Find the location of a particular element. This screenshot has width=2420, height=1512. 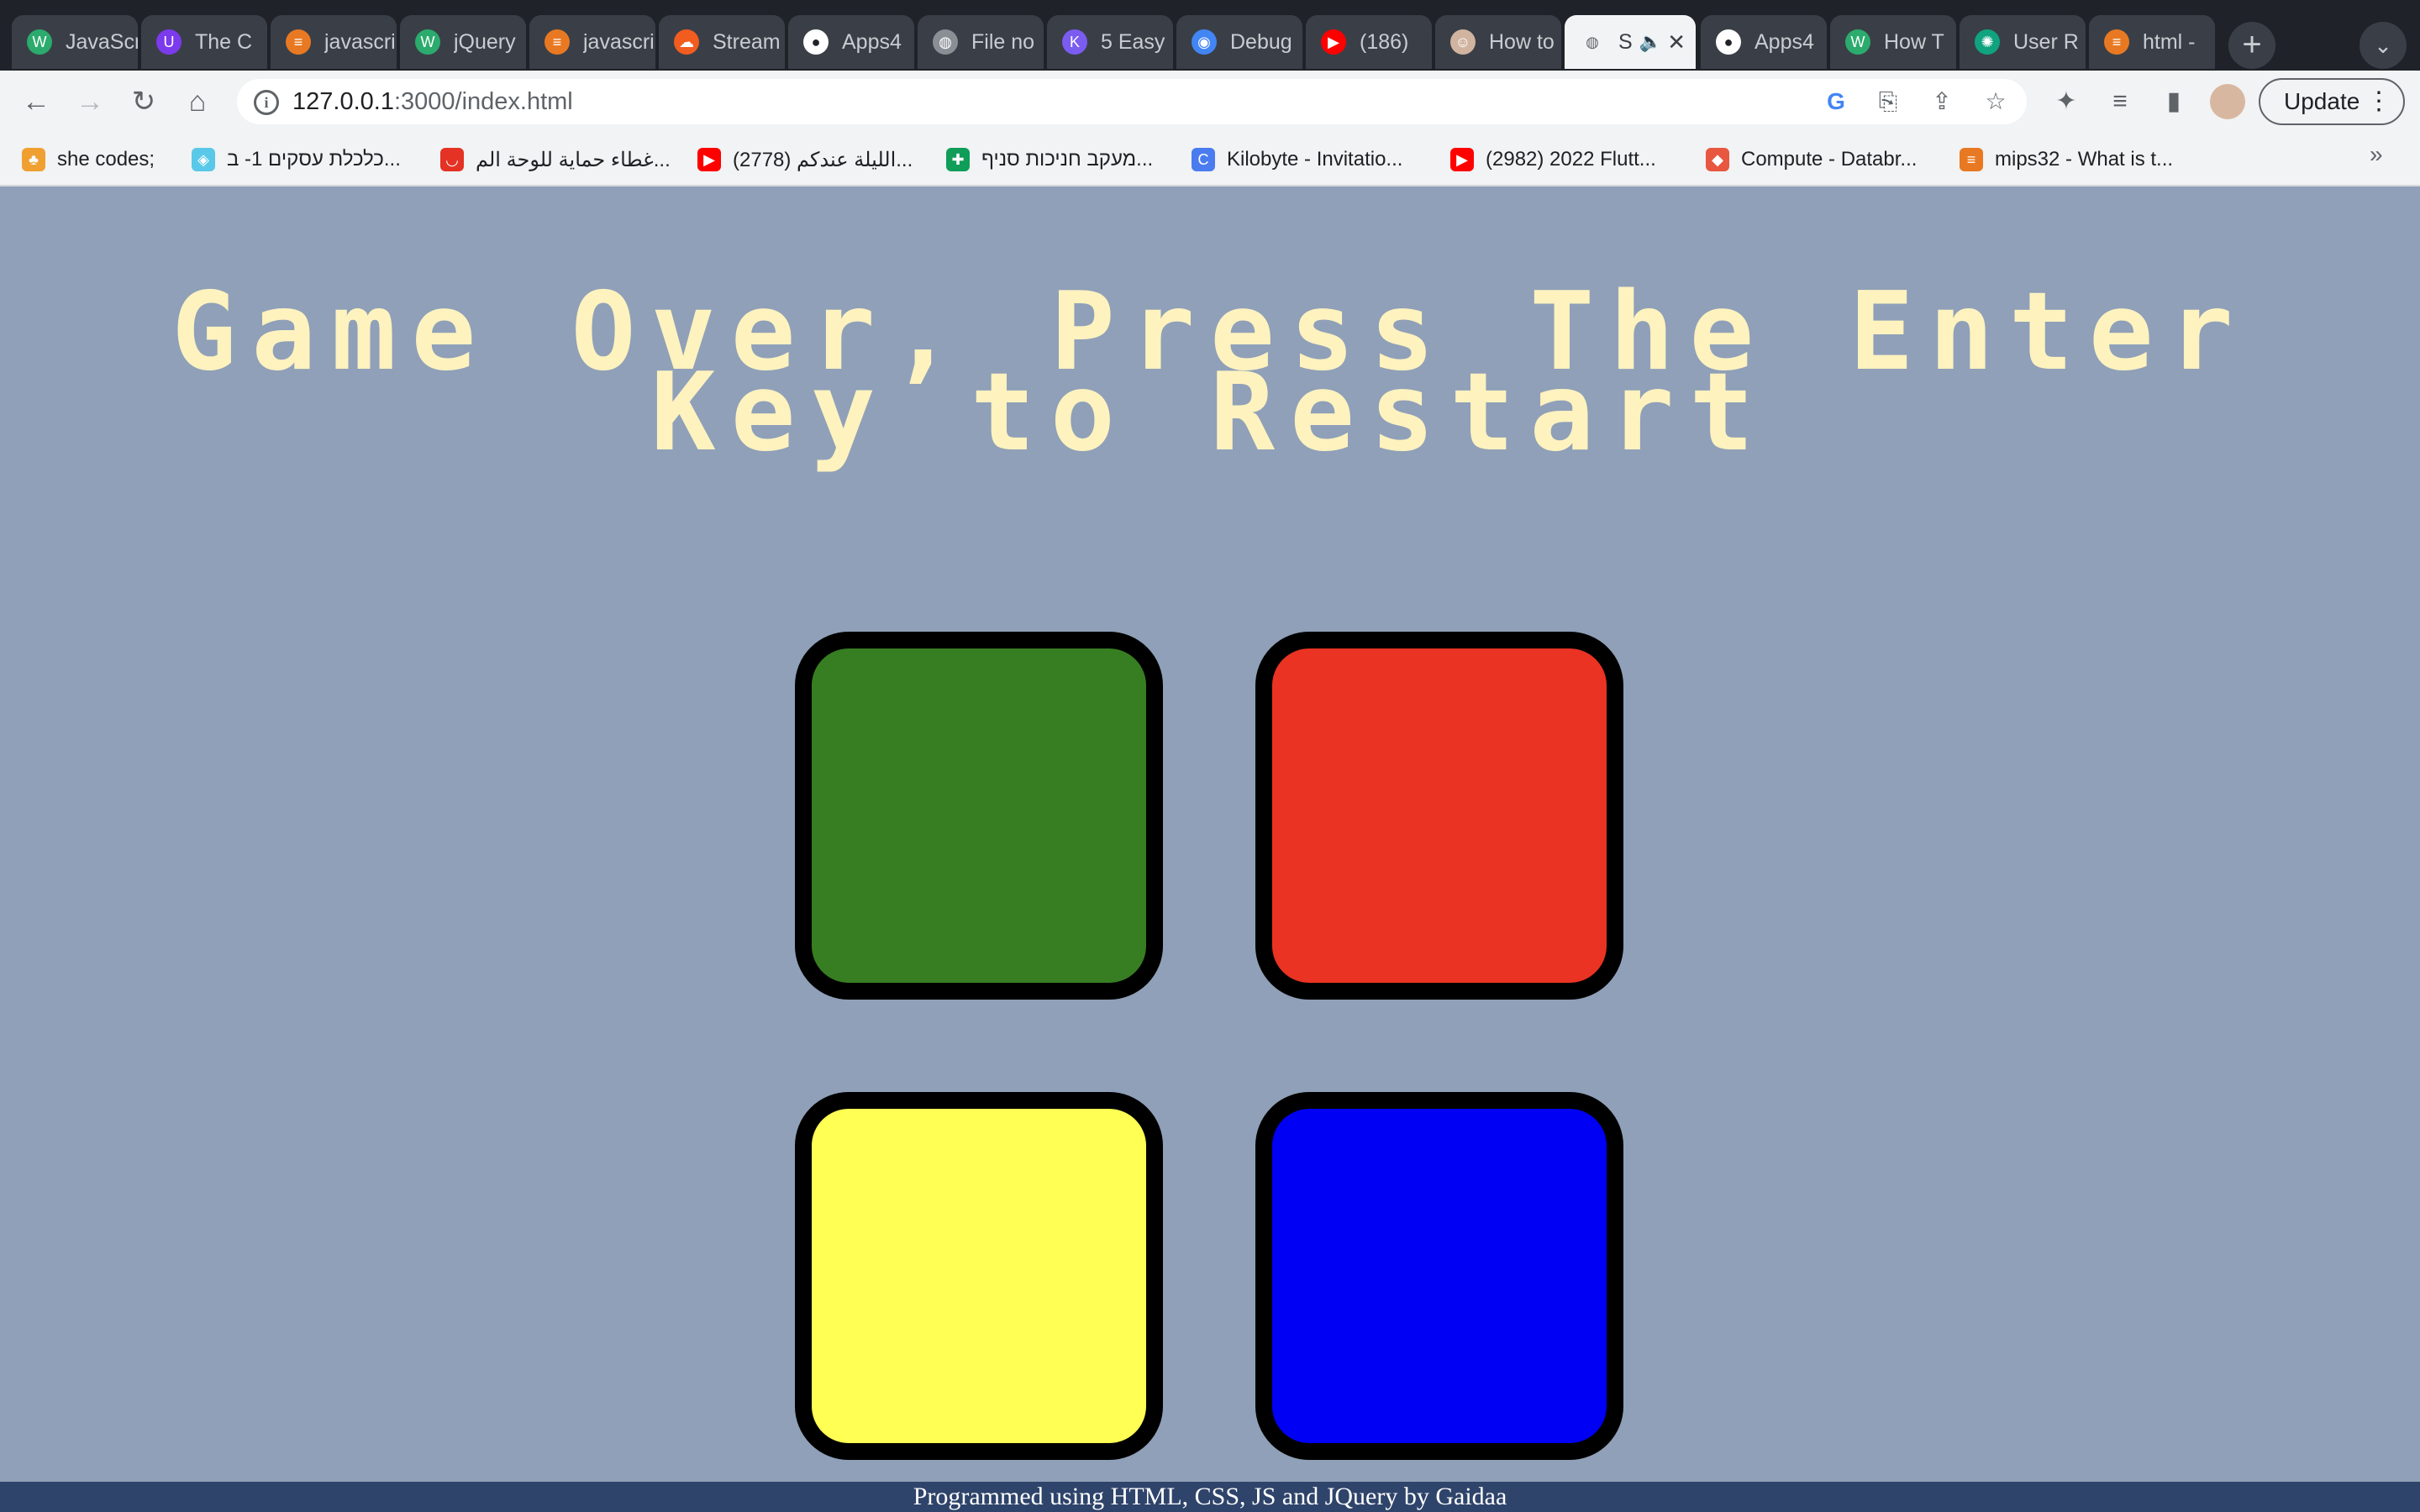

bookmark-star-icon: ☆ is located at coordinates (1996, 102).